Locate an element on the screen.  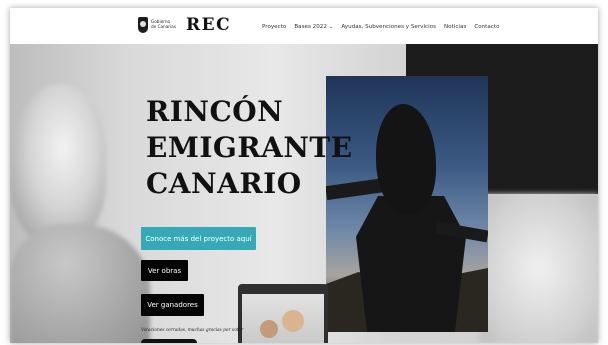
conoce-proyecto-button: Conoce más del proyecto aquí is located at coordinates (198, 238).